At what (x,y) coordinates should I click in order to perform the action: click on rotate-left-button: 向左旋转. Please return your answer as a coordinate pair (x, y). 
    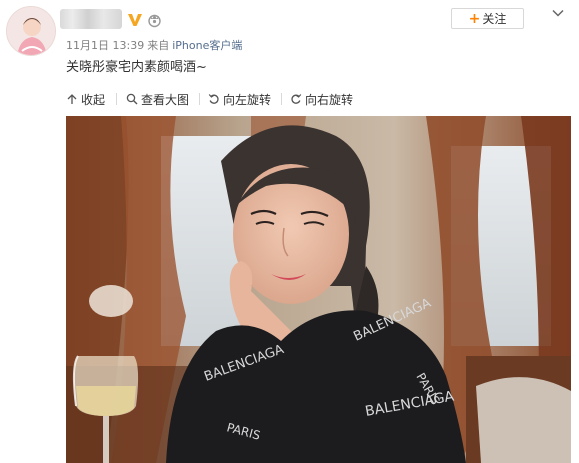
    Looking at the image, I should click on (239, 99).